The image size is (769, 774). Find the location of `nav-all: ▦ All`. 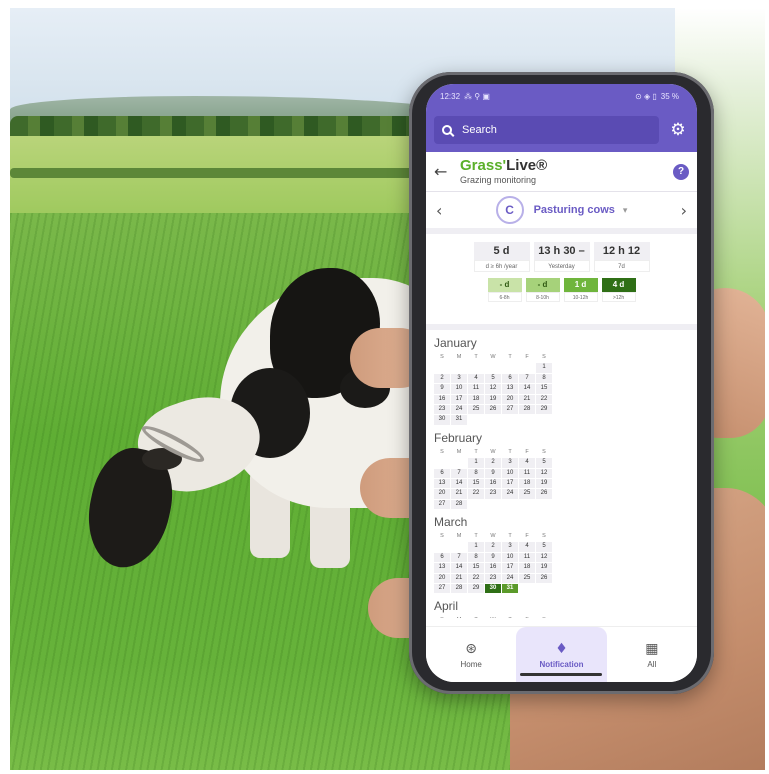

nav-all: ▦ All is located at coordinates (652, 654).